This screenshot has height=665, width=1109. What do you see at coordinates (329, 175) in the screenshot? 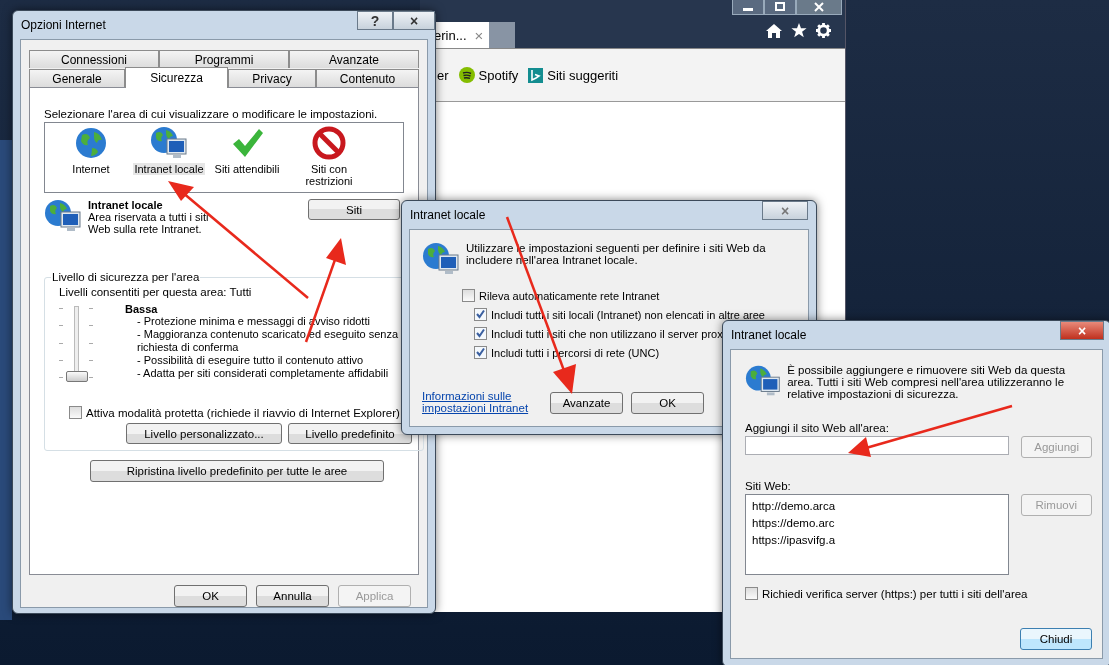
I see `zone-label: Siti con restrizioni` at bounding box center [329, 175].